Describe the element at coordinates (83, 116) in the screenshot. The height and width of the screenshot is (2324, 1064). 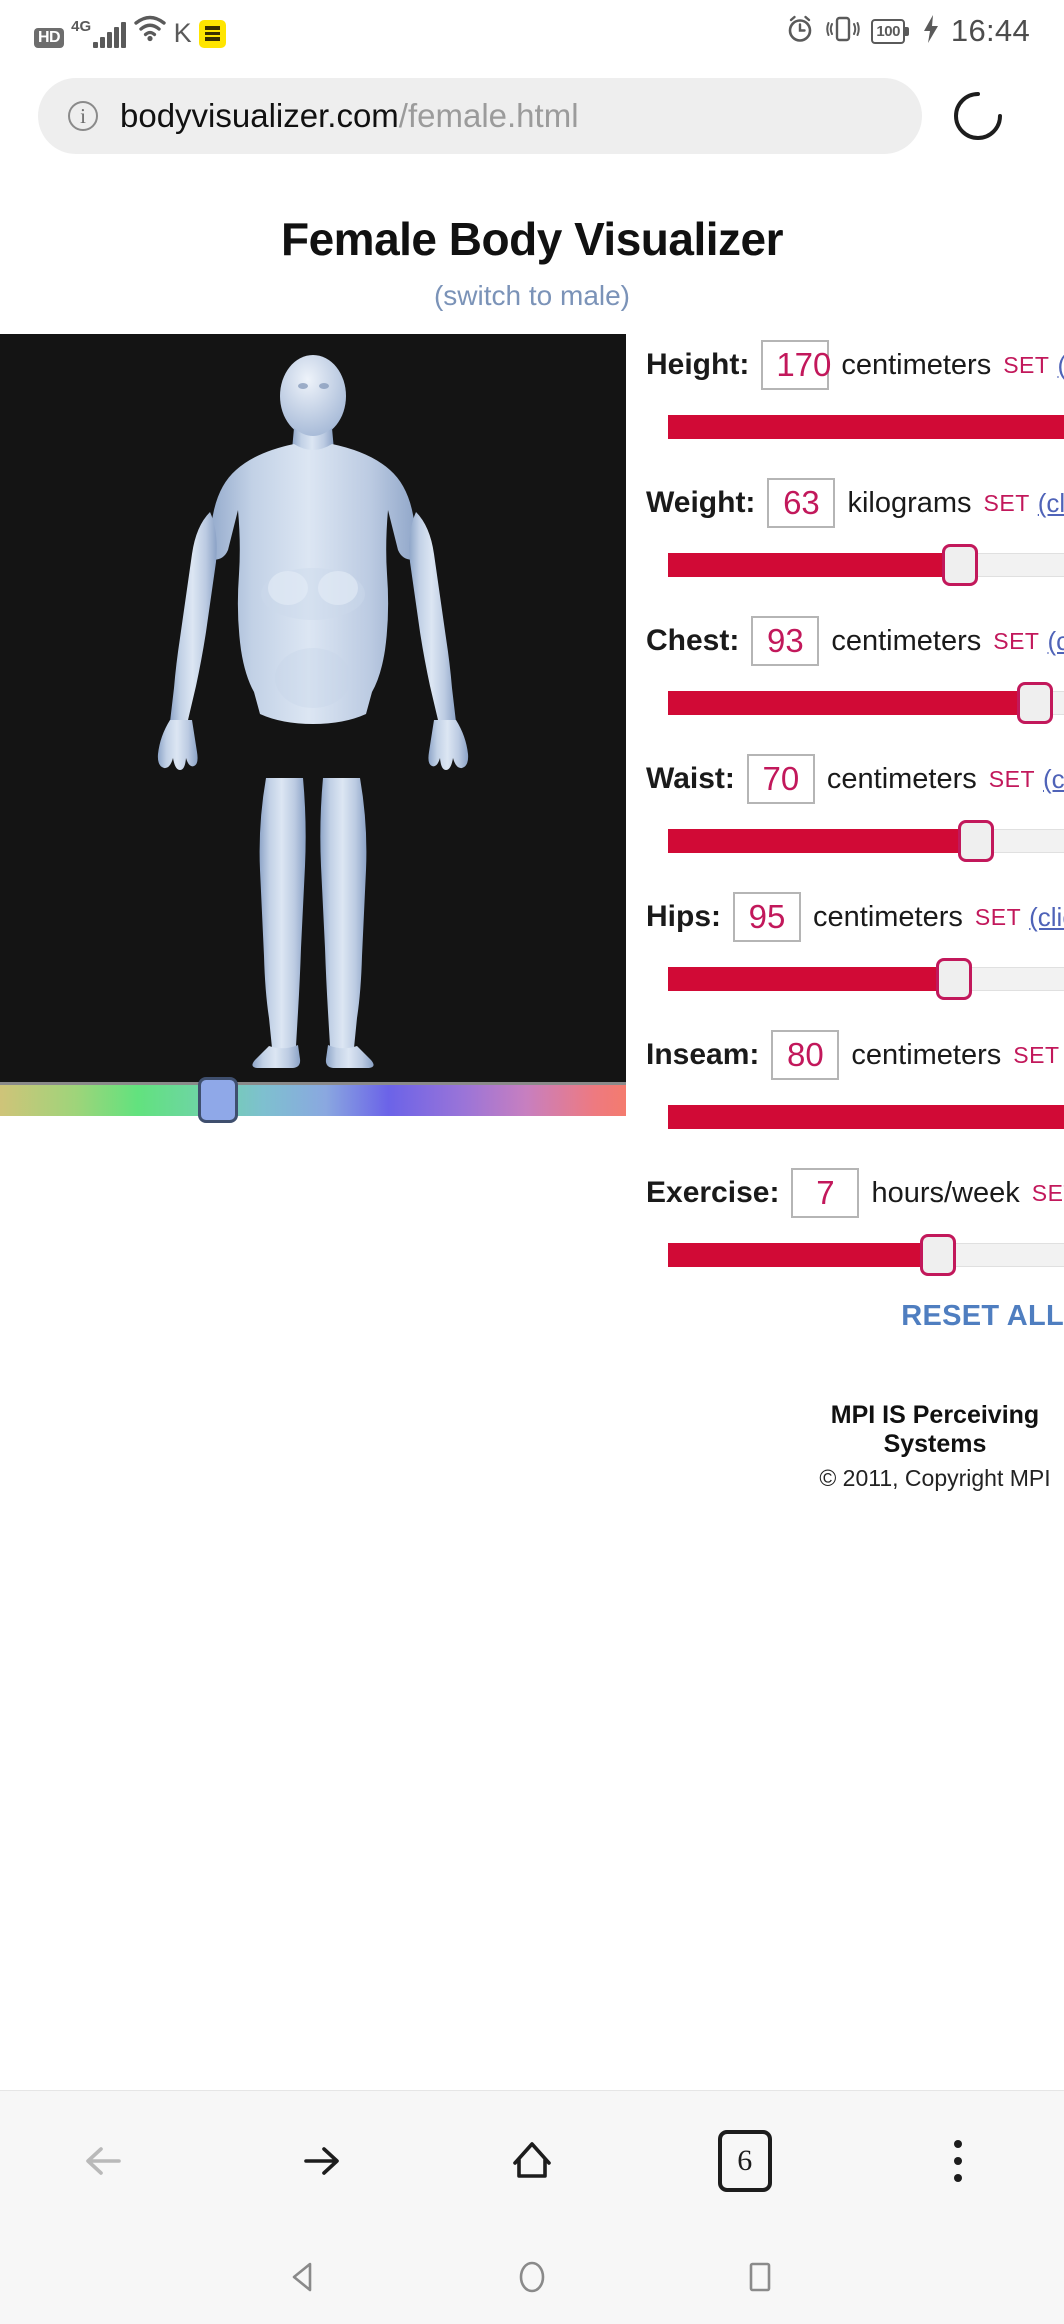
I see `info-icon: i` at that location.